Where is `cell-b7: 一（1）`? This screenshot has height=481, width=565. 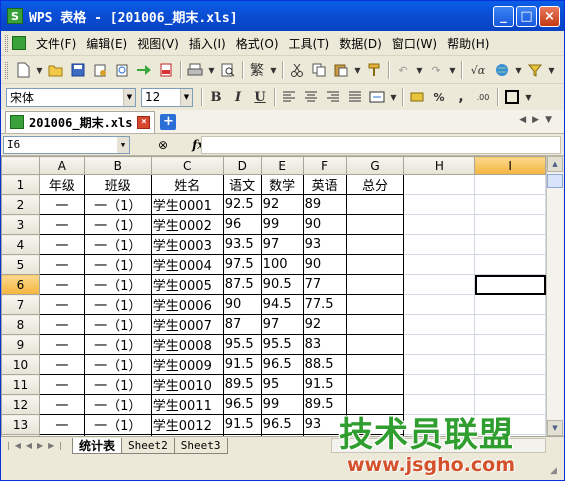 cell-b7: 一（1） is located at coordinates (117, 304).